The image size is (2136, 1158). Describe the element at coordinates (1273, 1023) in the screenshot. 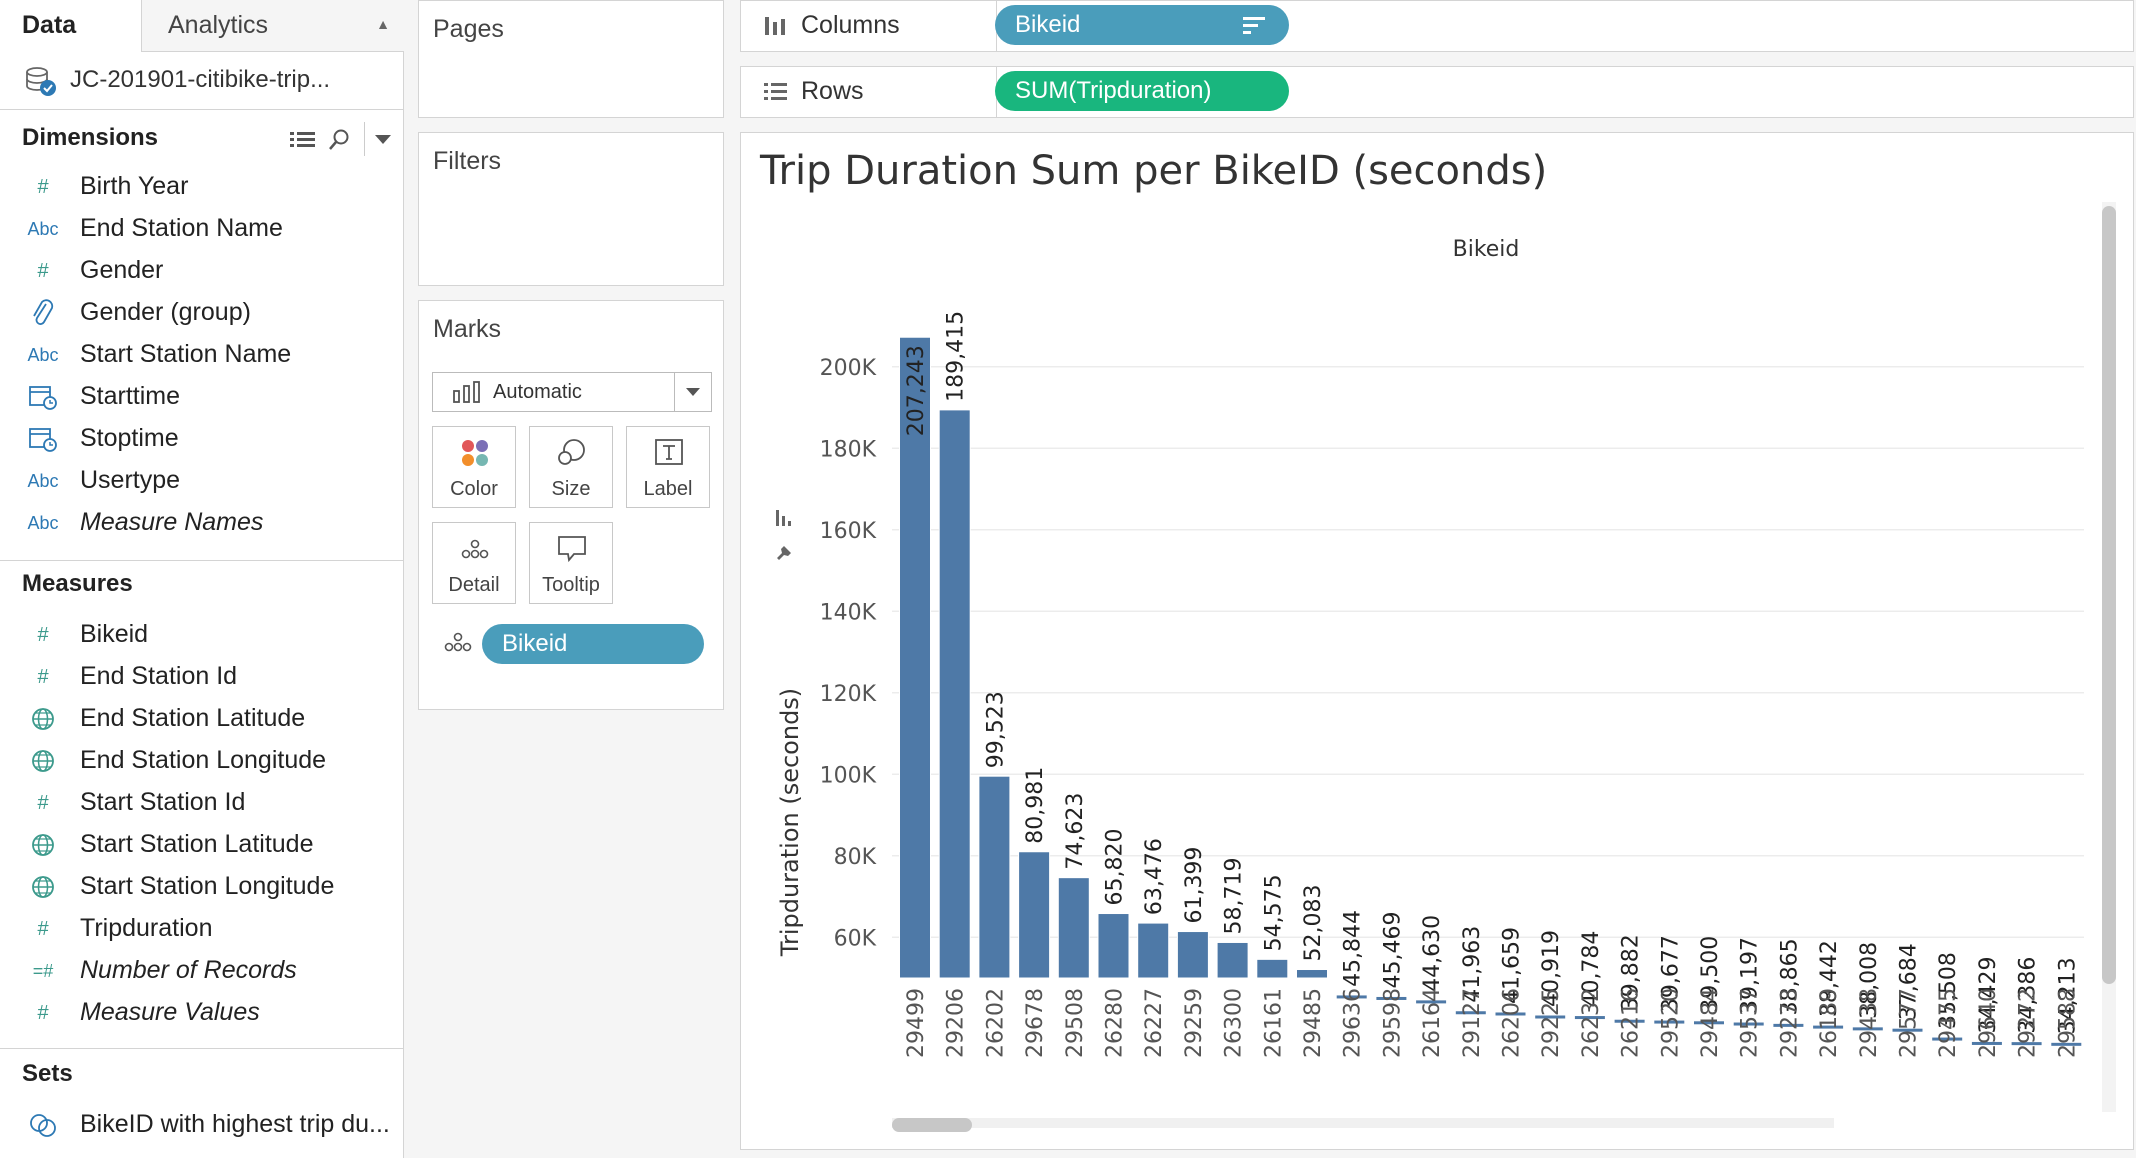

I see `x-tick-label: 26161` at that location.